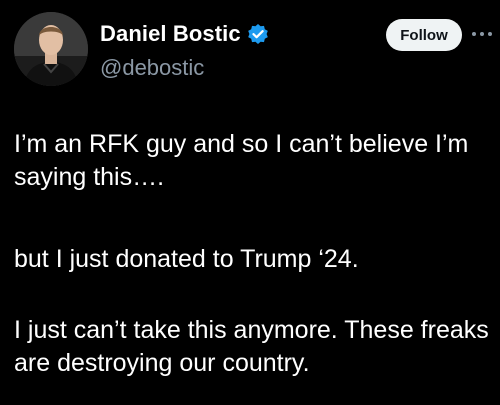  What do you see at coordinates (170, 34) in the screenshot?
I see `author-display-name: Daniel Bostic` at bounding box center [170, 34].